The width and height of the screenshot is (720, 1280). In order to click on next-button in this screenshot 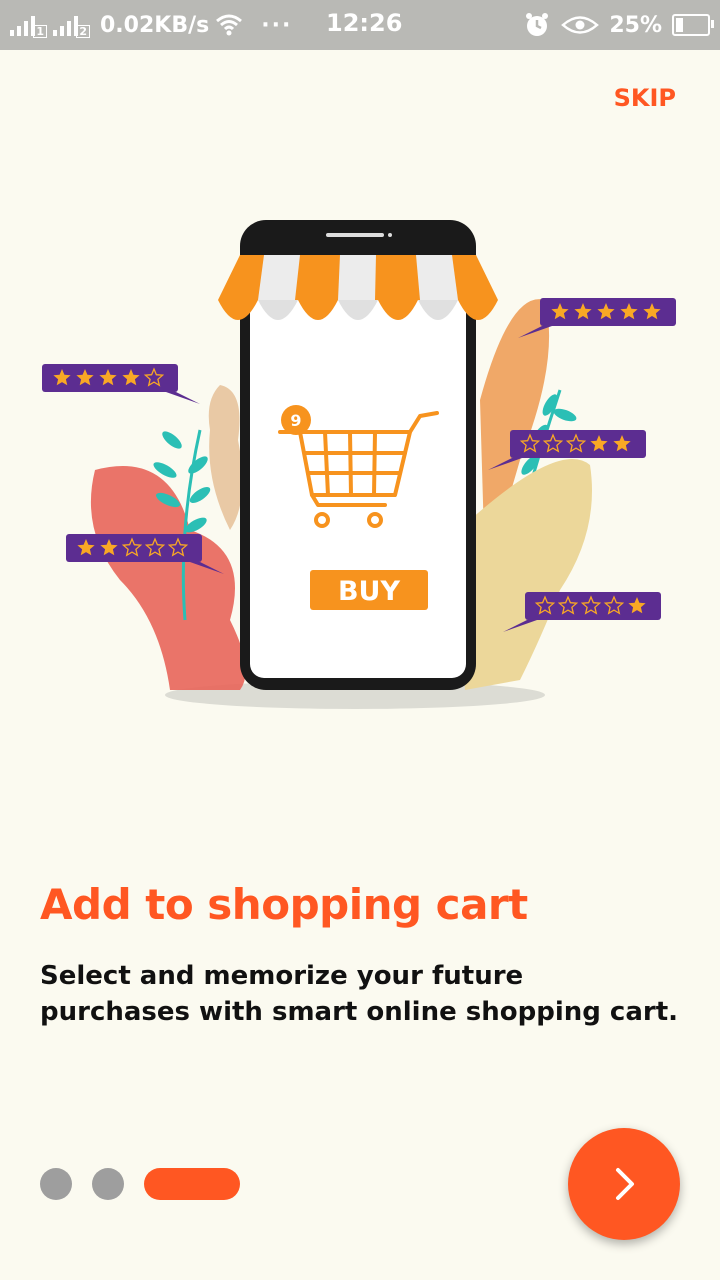, I will do `click(624, 1184)`.